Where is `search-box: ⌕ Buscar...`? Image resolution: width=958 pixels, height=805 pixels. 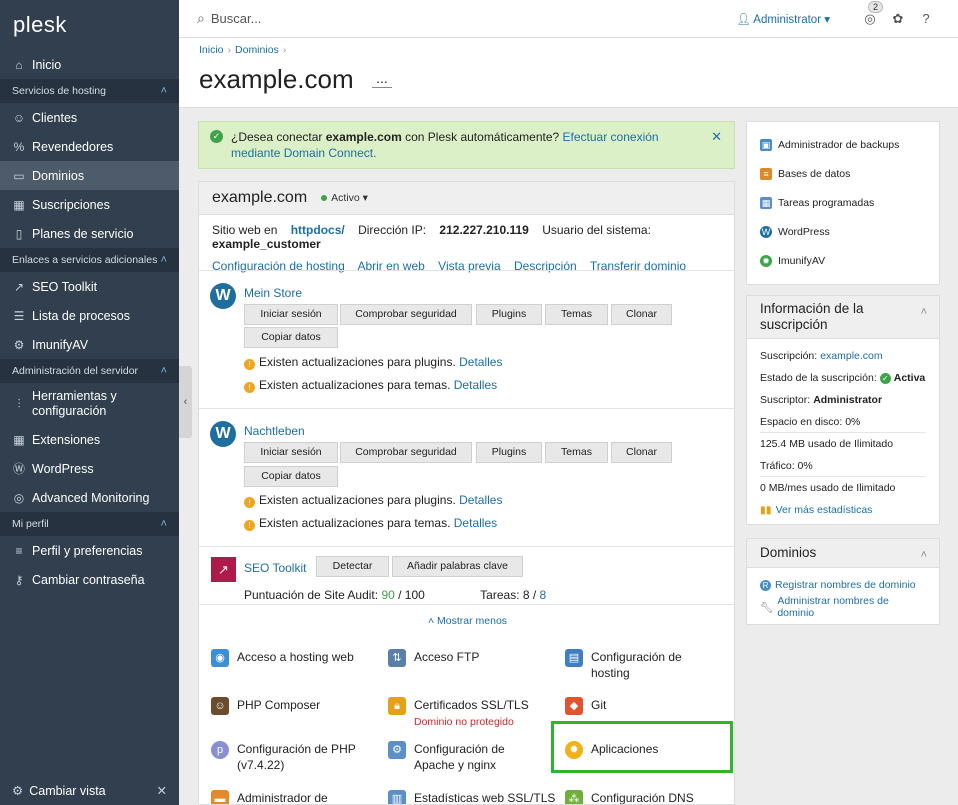 search-box: ⌕ Buscar... is located at coordinates (229, 18).